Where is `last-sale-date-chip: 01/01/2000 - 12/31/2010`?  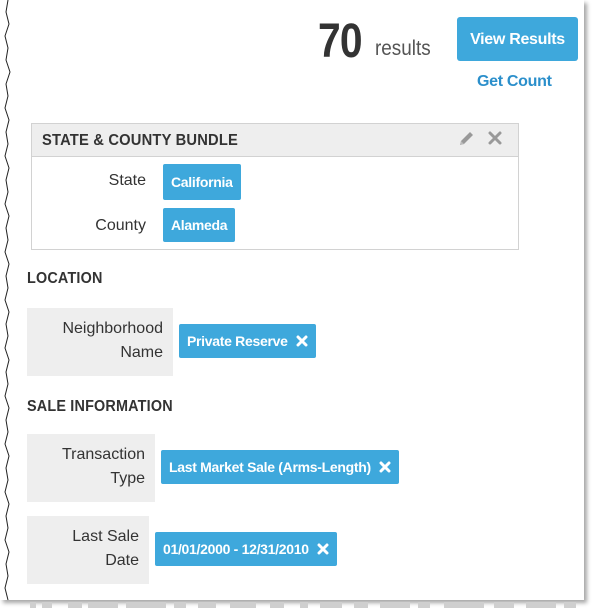 last-sale-date-chip: 01/01/2000 - 12/31/2010 is located at coordinates (246, 549).